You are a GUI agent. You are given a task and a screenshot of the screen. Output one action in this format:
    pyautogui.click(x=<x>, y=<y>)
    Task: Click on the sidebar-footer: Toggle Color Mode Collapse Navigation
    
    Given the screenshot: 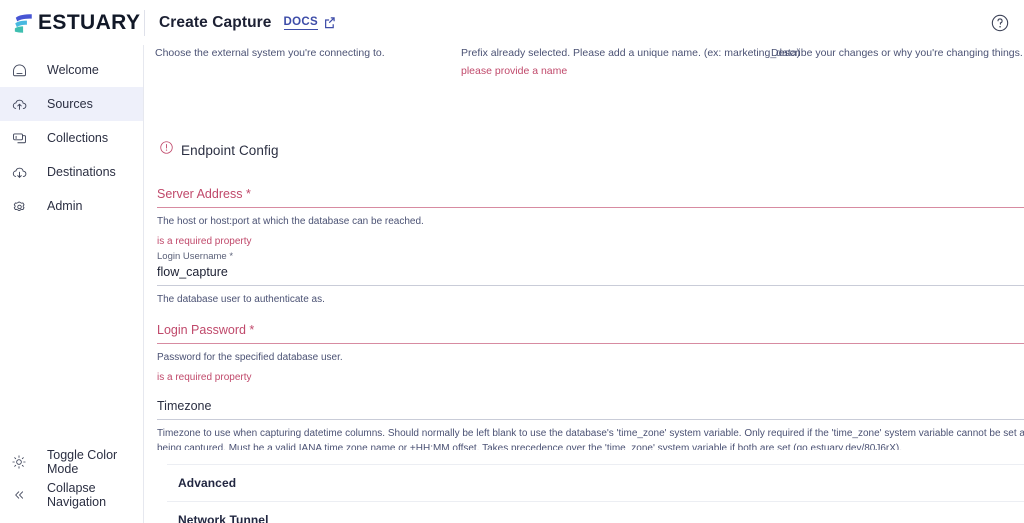 What is the action you would take?
    pyautogui.click(x=71, y=484)
    